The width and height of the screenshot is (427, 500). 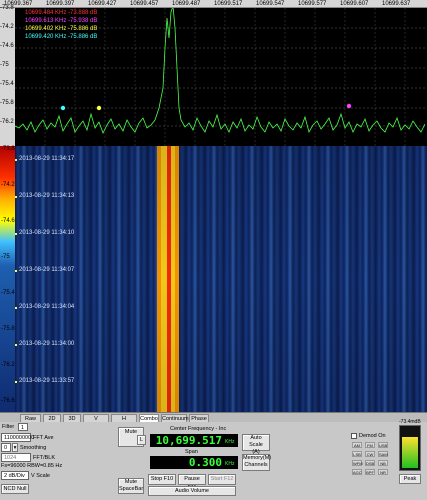 What do you see at coordinates (354, 4) in the screenshot?
I see `frequency-tick-label: 10699.607` at bounding box center [354, 4].